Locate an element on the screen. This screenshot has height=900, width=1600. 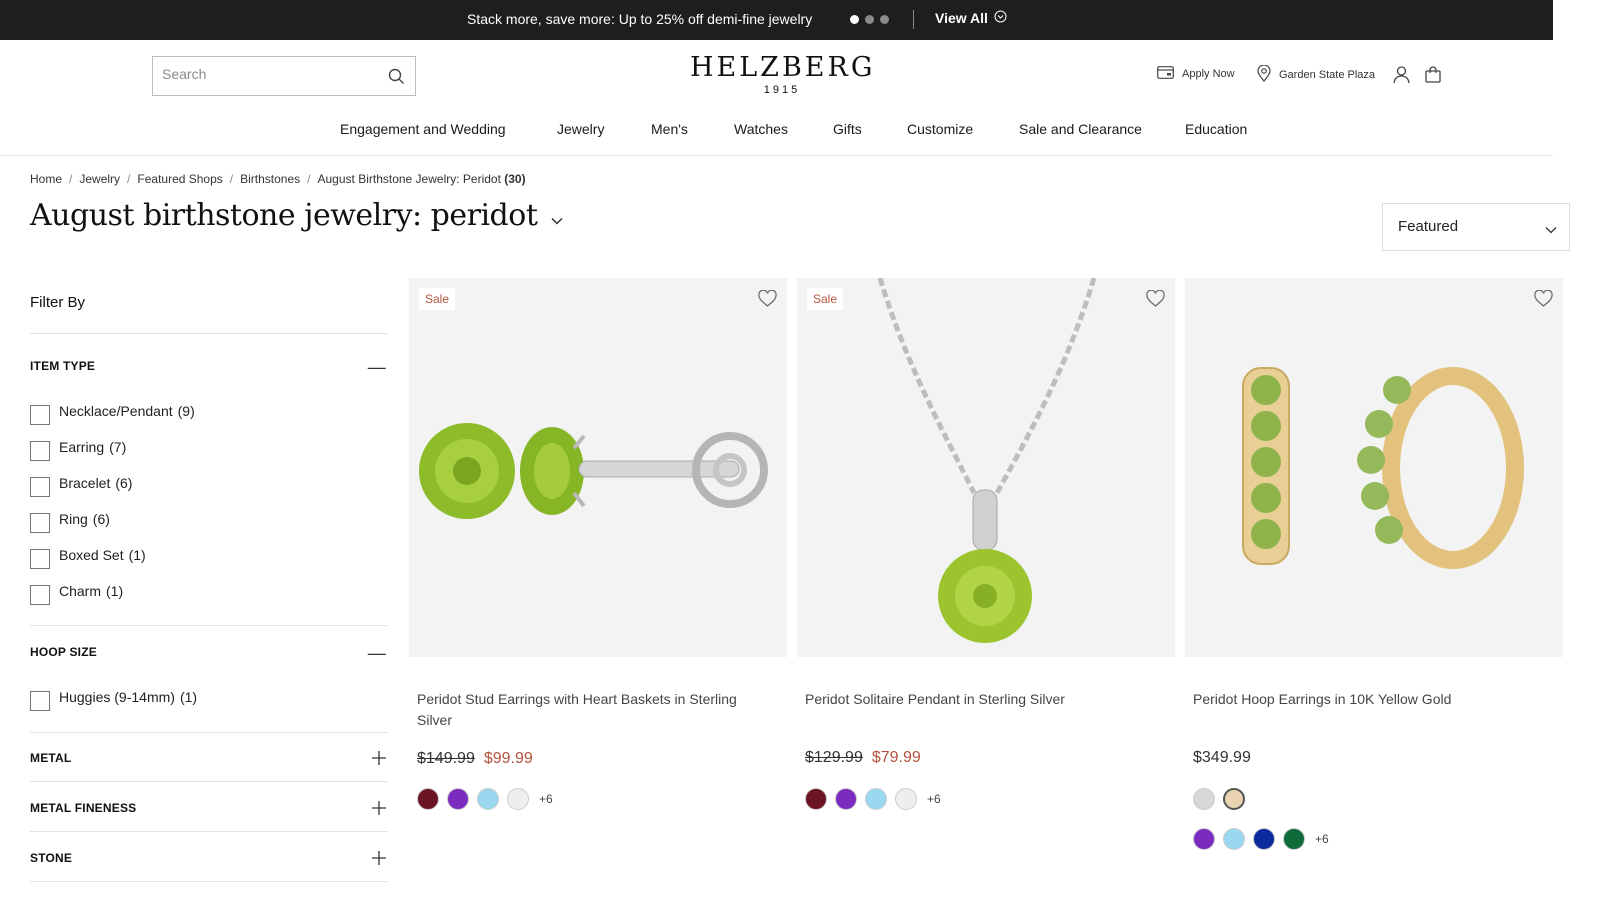
original-price: $129.99 is located at coordinates (834, 757).